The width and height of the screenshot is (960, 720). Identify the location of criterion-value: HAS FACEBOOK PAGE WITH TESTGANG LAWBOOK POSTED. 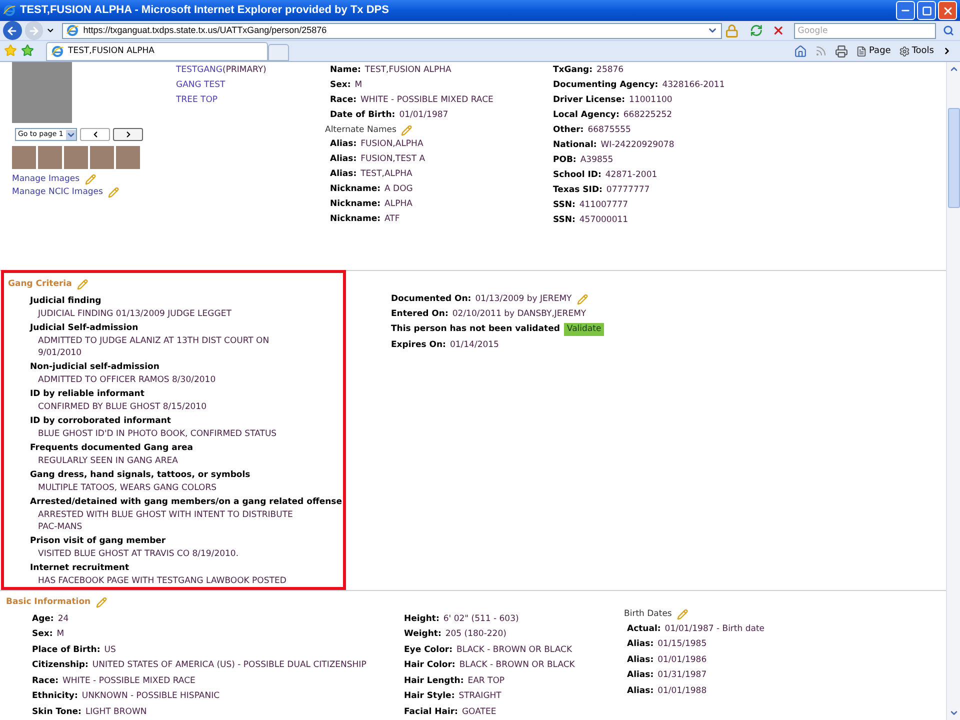
(162, 580).